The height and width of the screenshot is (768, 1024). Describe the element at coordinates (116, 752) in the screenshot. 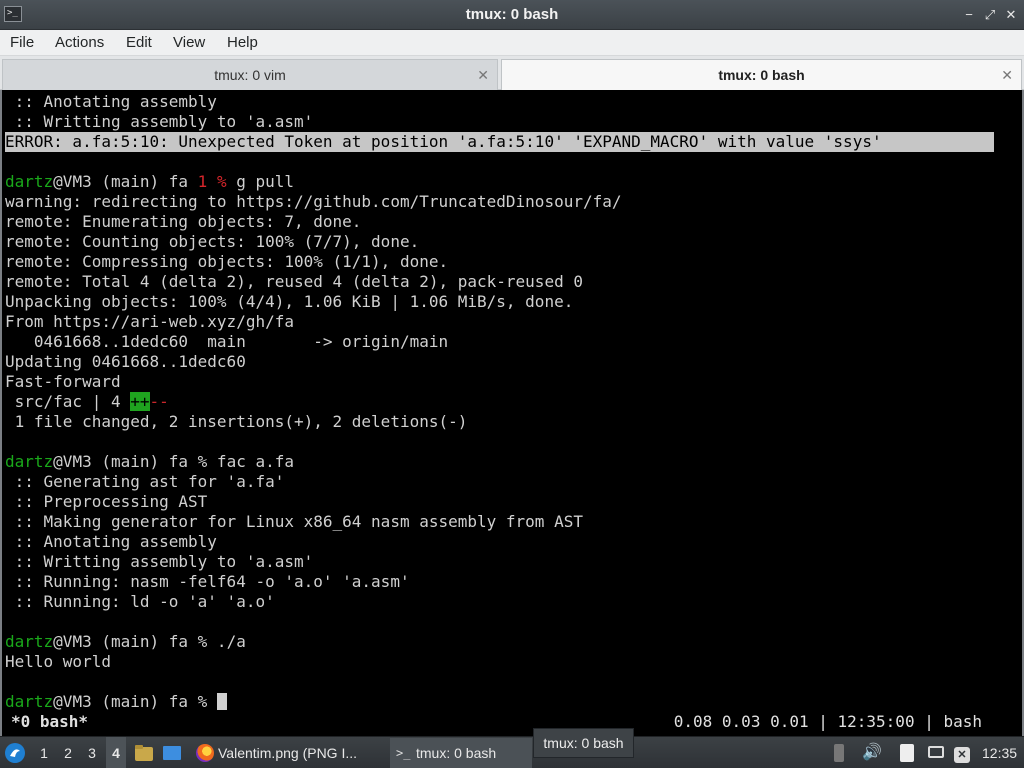

I see `workspace-4: 4` at that location.